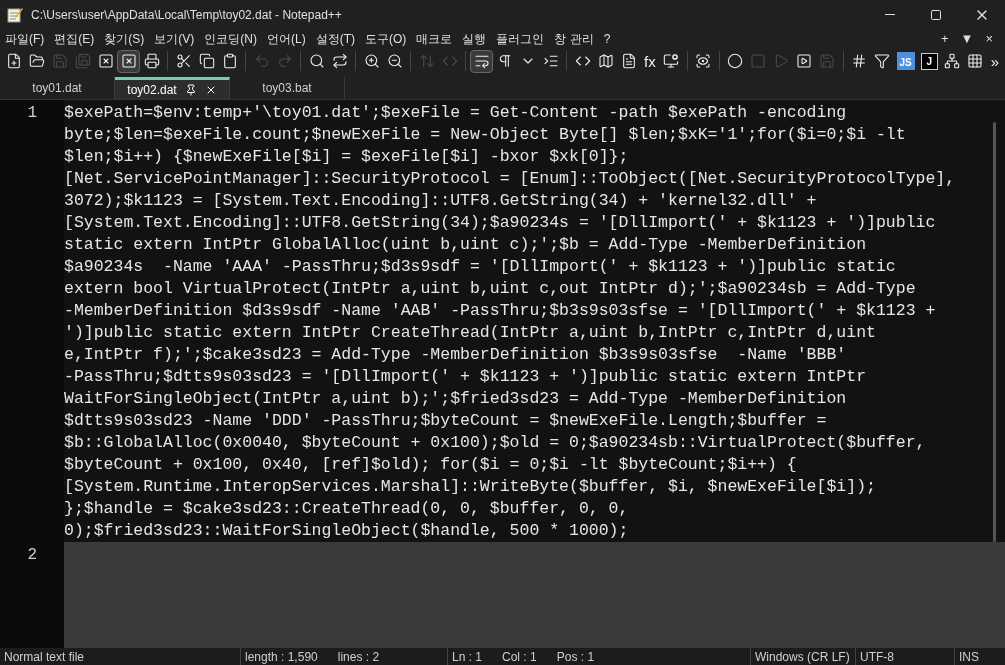 The width and height of the screenshot is (1005, 665). I want to click on search-icon, so click(316, 61).